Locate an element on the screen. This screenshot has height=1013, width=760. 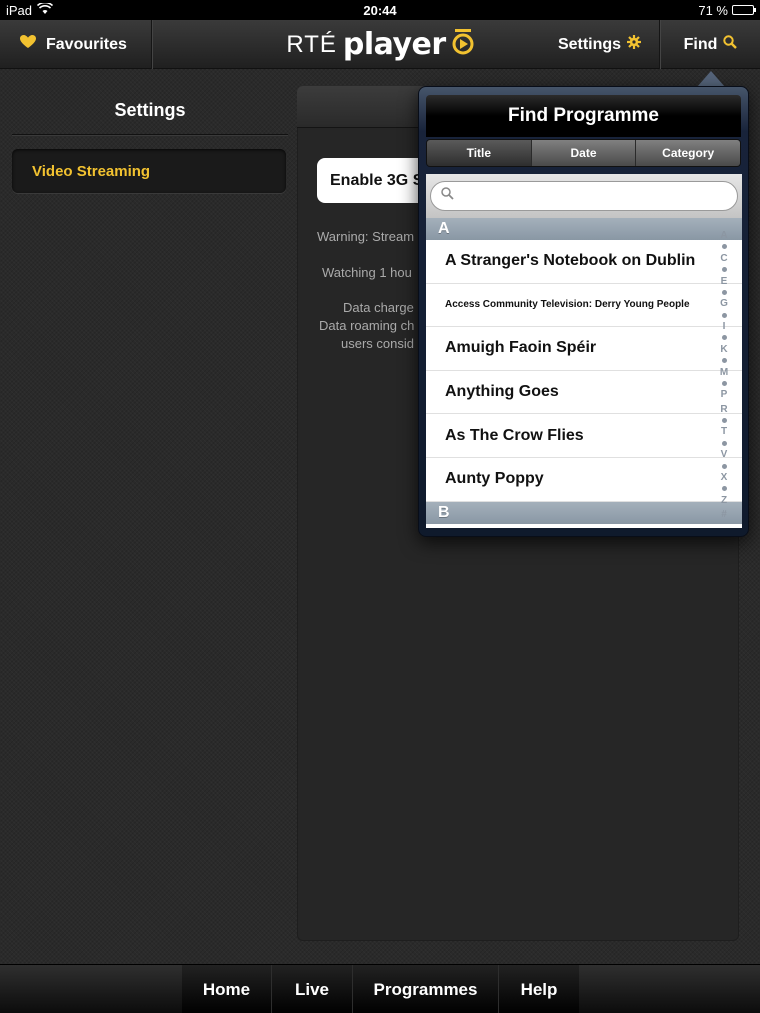
search-input is located at coordinates (585, 196).